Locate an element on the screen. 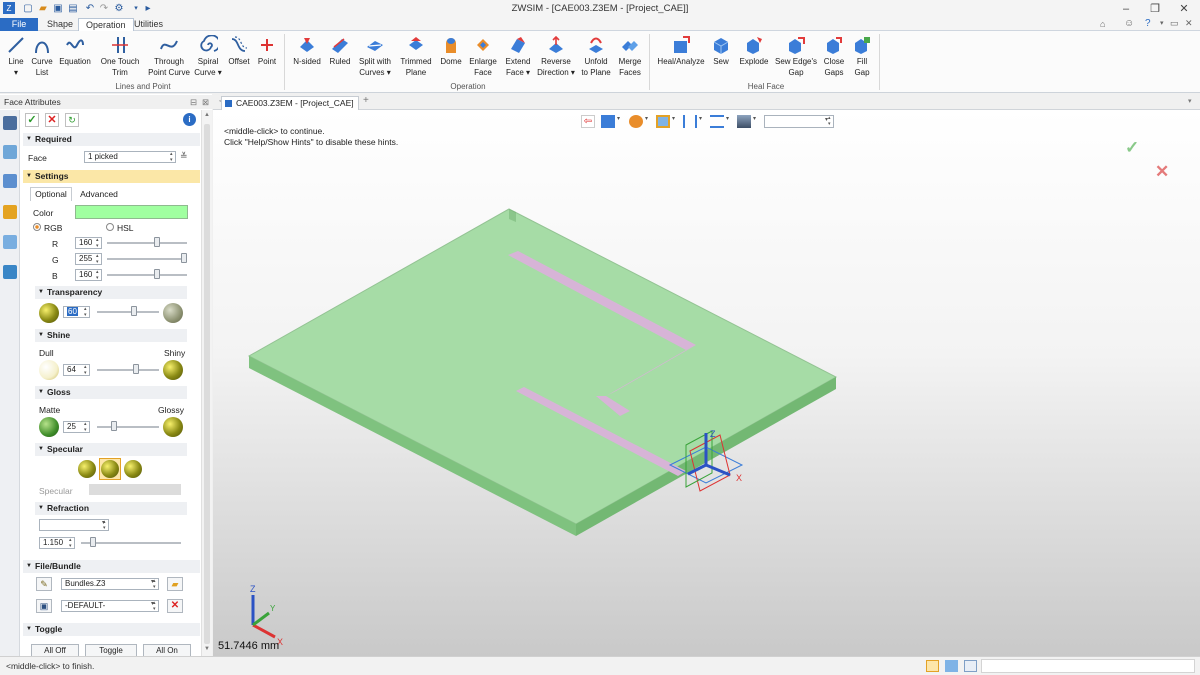 The image size is (1200, 675). reverse-direction-button: Reverse Direction ▾ is located at coordinates (556, 55).